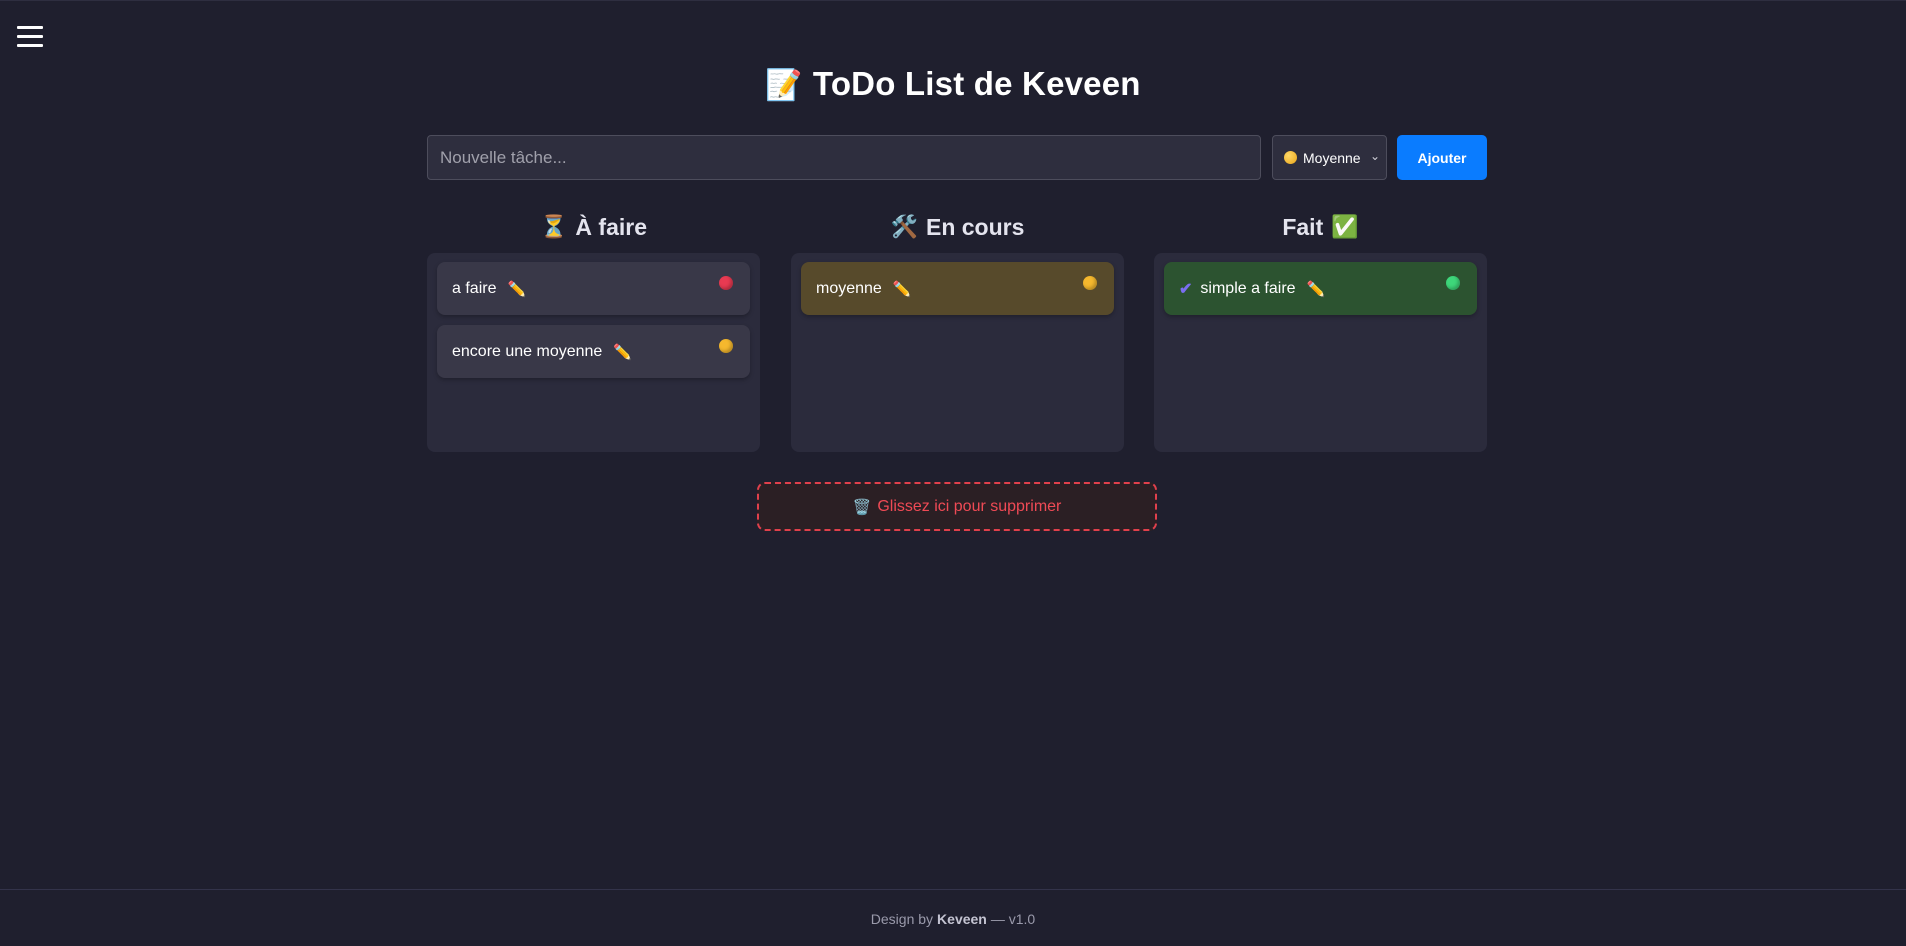 This screenshot has width=1906, height=946. Describe the element at coordinates (527, 351) in the screenshot. I see `task-text: encore une moyenne` at that location.